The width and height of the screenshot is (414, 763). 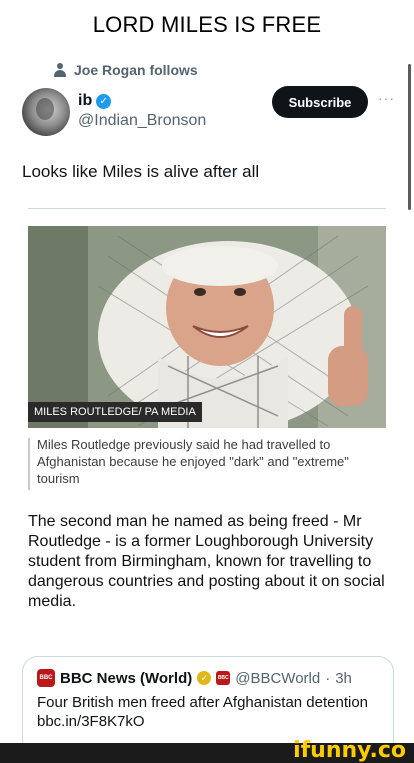 I want to click on more-options-icon: ···, so click(x=386, y=98).